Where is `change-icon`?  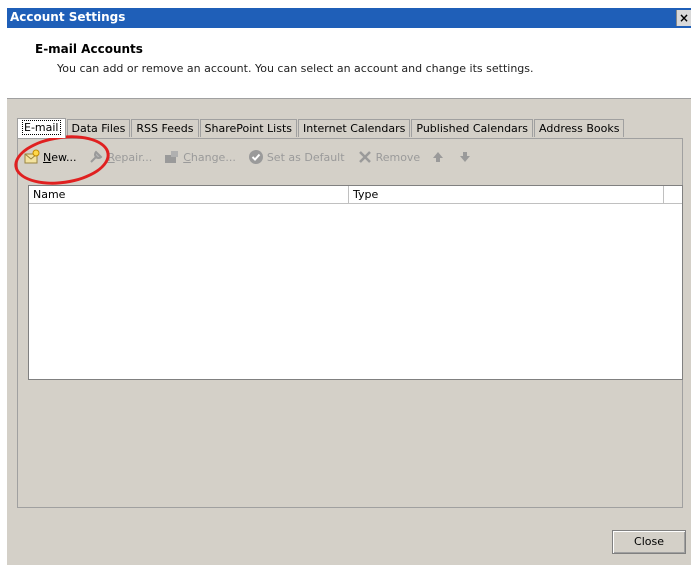
change-icon is located at coordinates (172, 157).